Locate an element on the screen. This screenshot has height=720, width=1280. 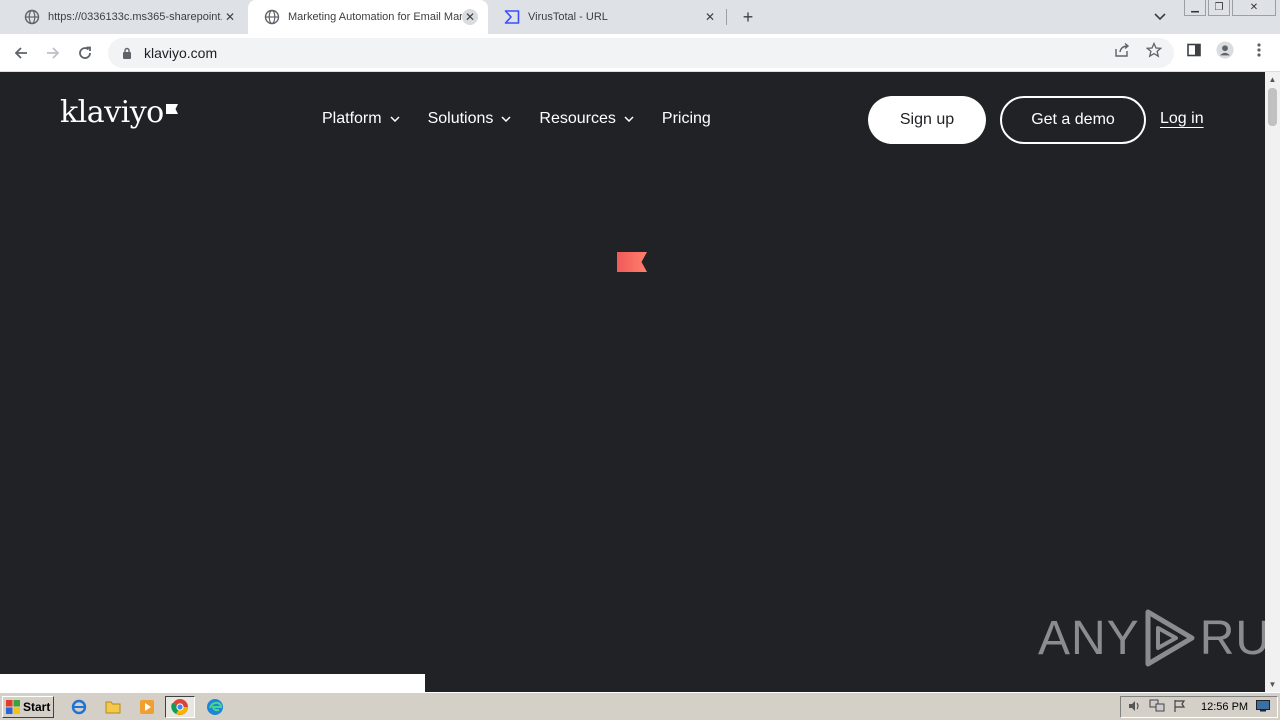
show-desktop-icon is located at coordinates (1263, 707).